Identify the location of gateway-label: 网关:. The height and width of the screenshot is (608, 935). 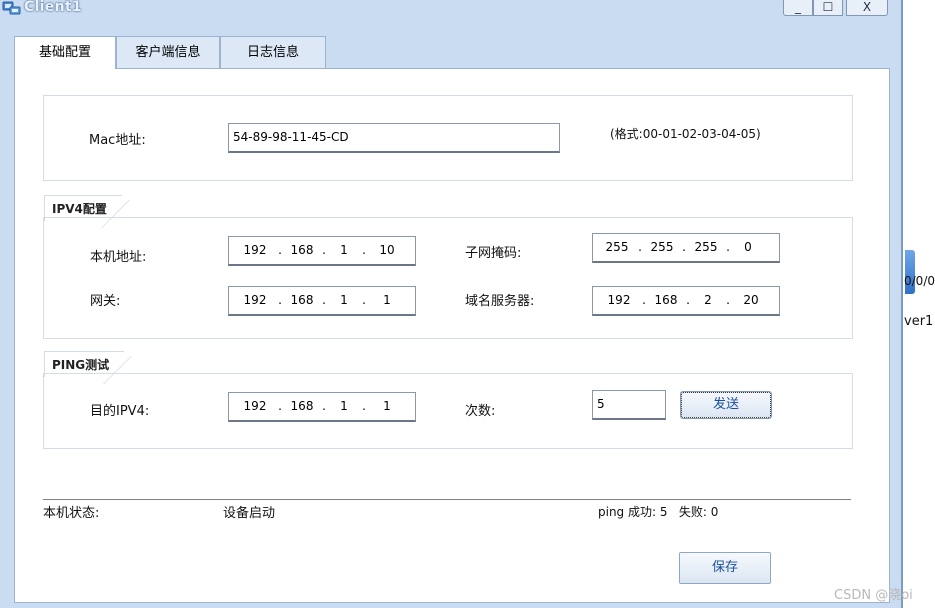
(105, 301).